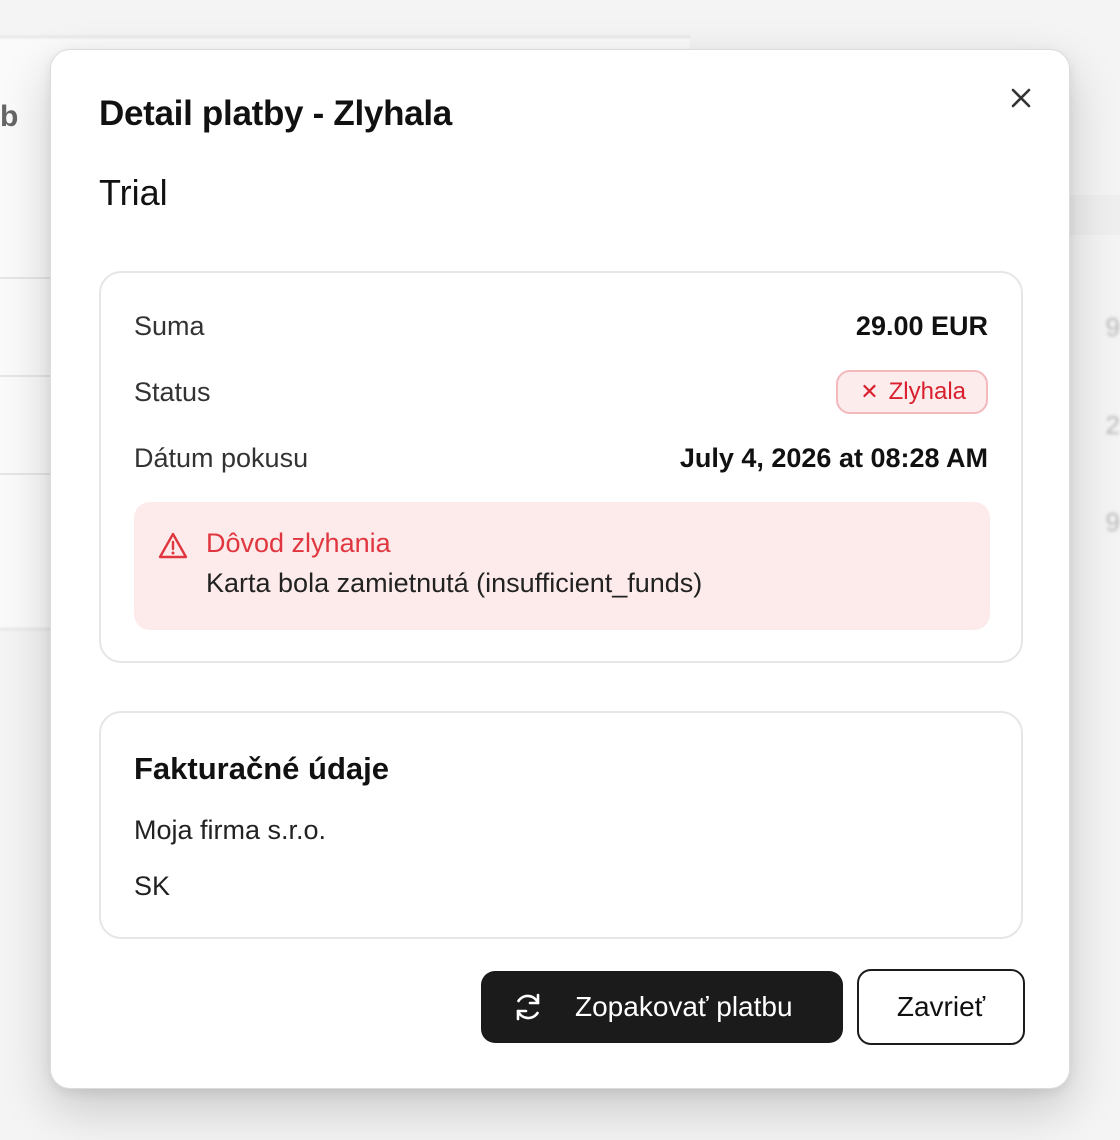 The height and width of the screenshot is (1140, 1120). Describe the element at coordinates (927, 391) in the screenshot. I see `status-value: Zlyhala` at that location.